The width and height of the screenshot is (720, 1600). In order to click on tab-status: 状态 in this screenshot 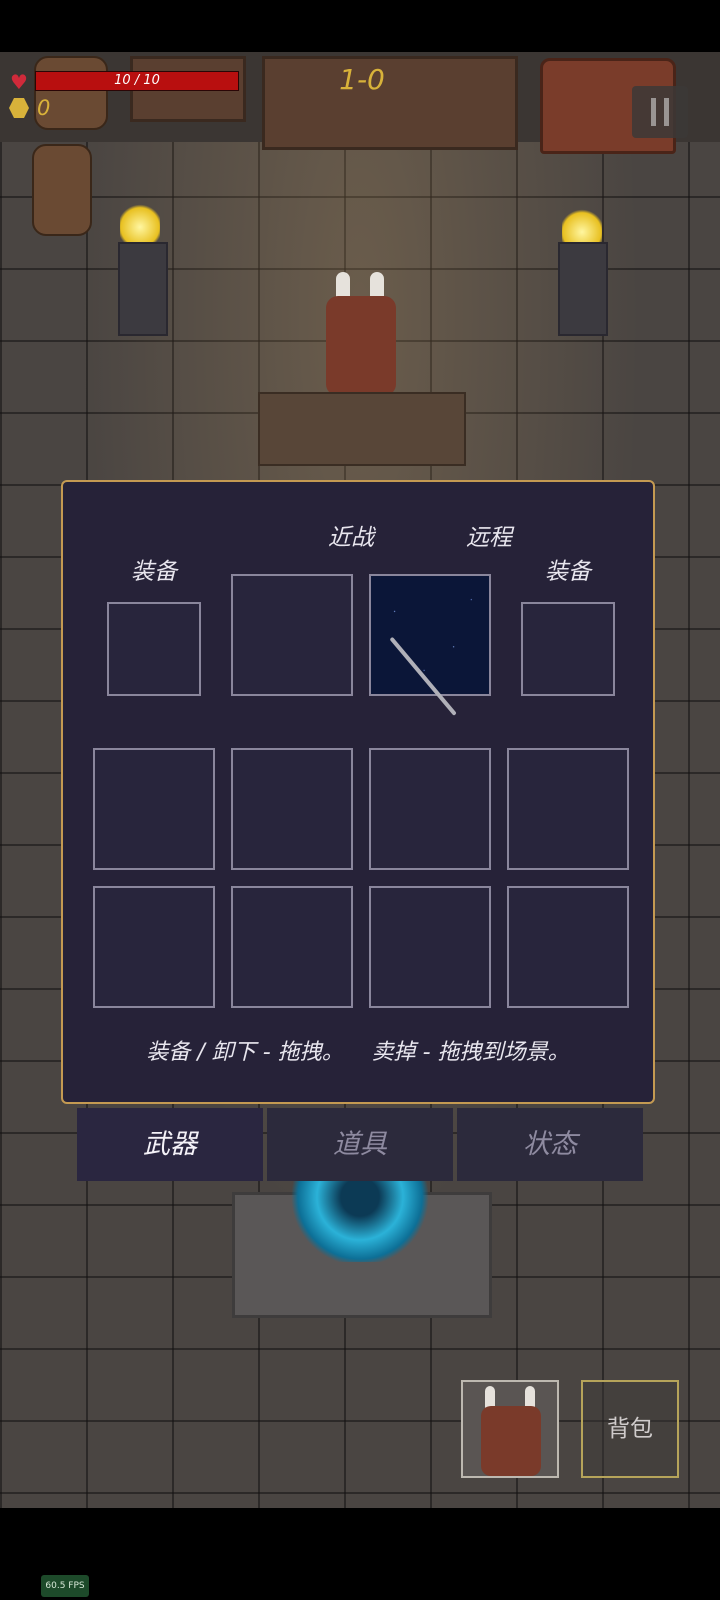, I will do `click(550, 1144)`.